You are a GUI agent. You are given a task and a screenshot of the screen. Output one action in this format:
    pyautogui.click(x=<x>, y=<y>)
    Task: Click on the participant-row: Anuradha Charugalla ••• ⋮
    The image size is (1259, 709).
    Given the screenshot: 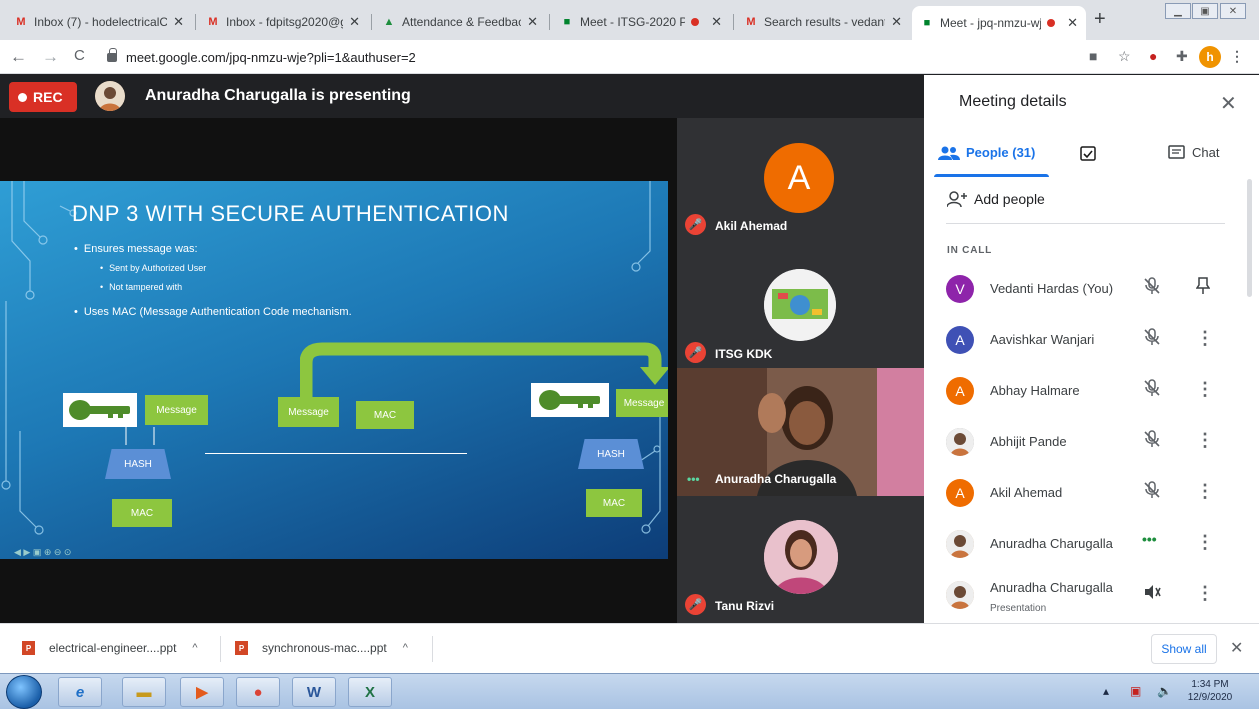 What is the action you would take?
    pyautogui.click(x=1084, y=546)
    